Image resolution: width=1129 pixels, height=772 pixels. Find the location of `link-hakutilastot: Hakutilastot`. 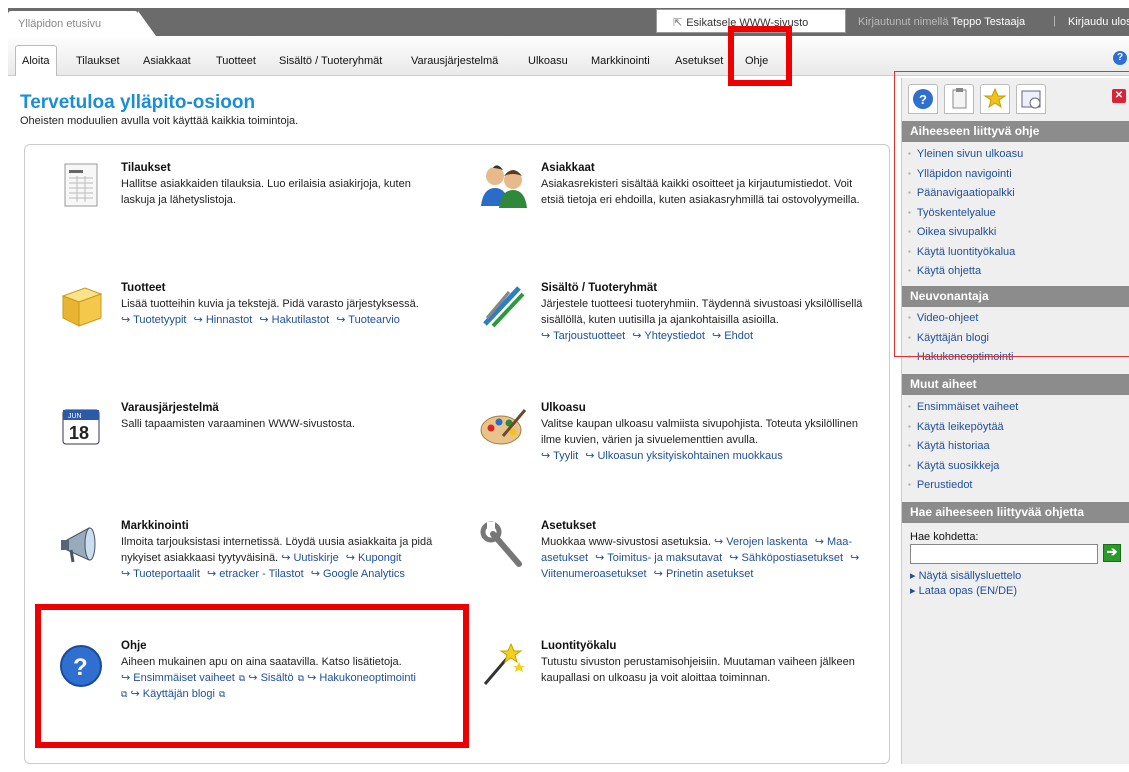

link-hakutilastot: Hakutilastot is located at coordinates (300, 320).